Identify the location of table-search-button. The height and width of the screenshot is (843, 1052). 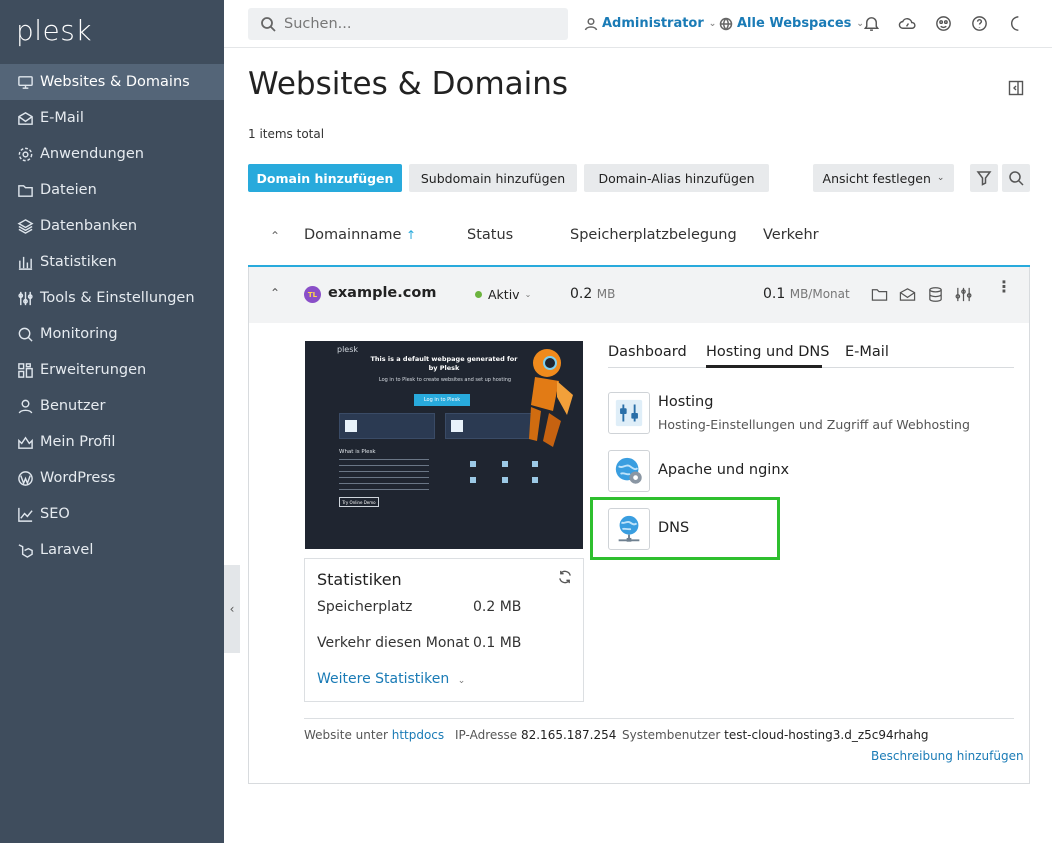
(1016, 178).